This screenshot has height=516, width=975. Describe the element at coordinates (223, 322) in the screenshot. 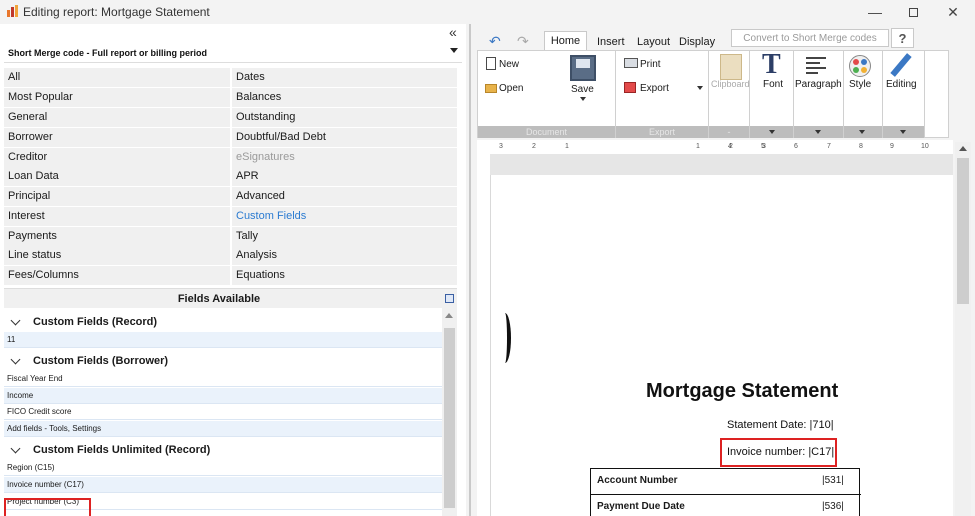

I see `group-custom-fields-record: Custom Fields (Record)` at that location.